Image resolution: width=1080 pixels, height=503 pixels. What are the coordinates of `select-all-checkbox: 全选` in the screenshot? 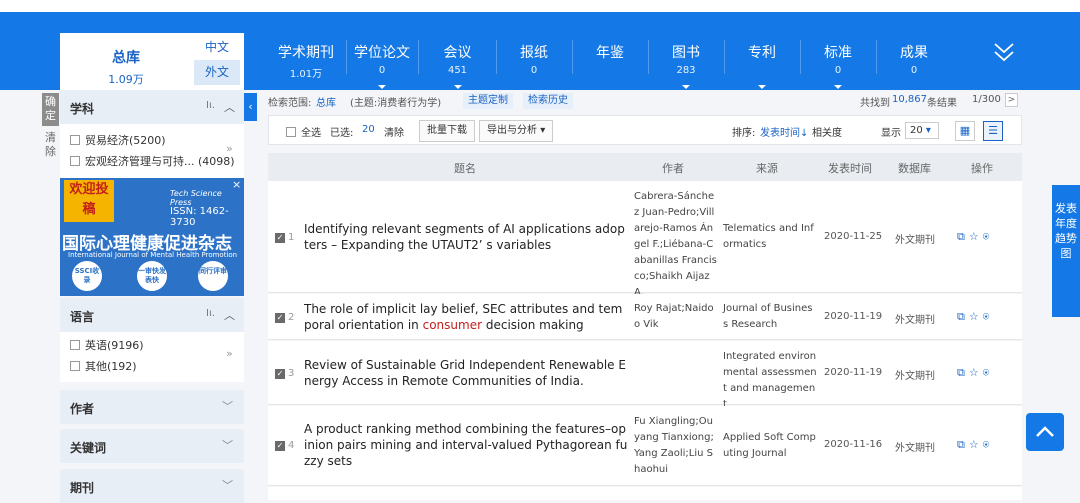 It's located at (303, 131).